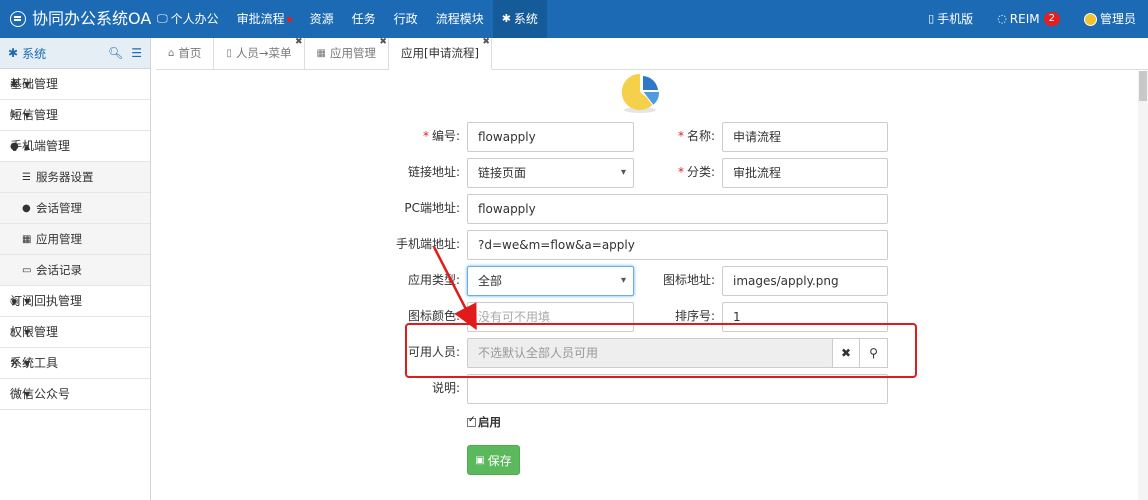 The height and width of the screenshot is (500, 1148). I want to click on icon-url-input: images/apply.png, so click(805, 281).